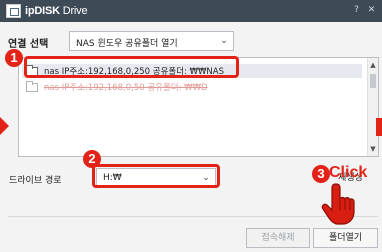  I want to click on share-list-item: nas IP주소:192,168,0,50 공유폴더: ₩₩D, so click(192, 87).